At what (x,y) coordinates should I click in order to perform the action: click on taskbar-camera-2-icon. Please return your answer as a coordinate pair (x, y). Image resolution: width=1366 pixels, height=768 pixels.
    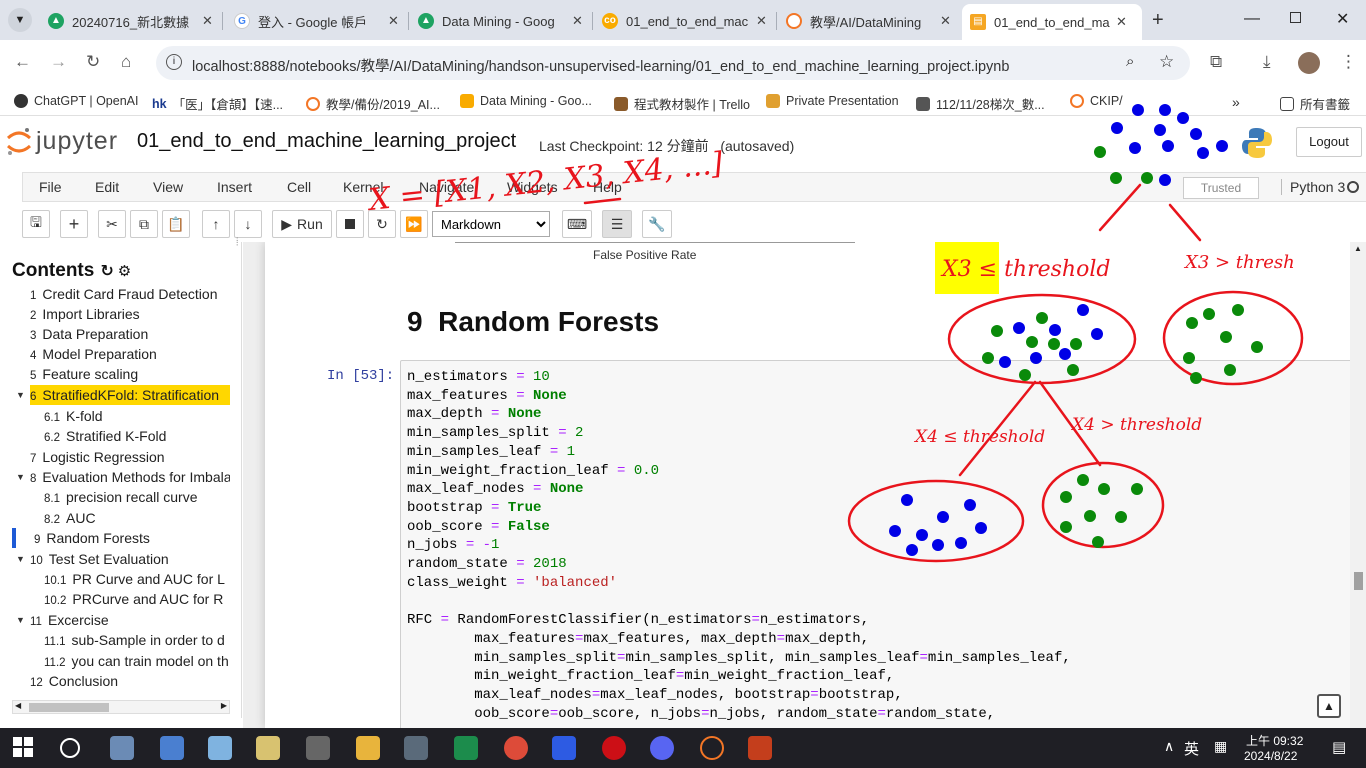
    Looking at the image, I should click on (416, 748).